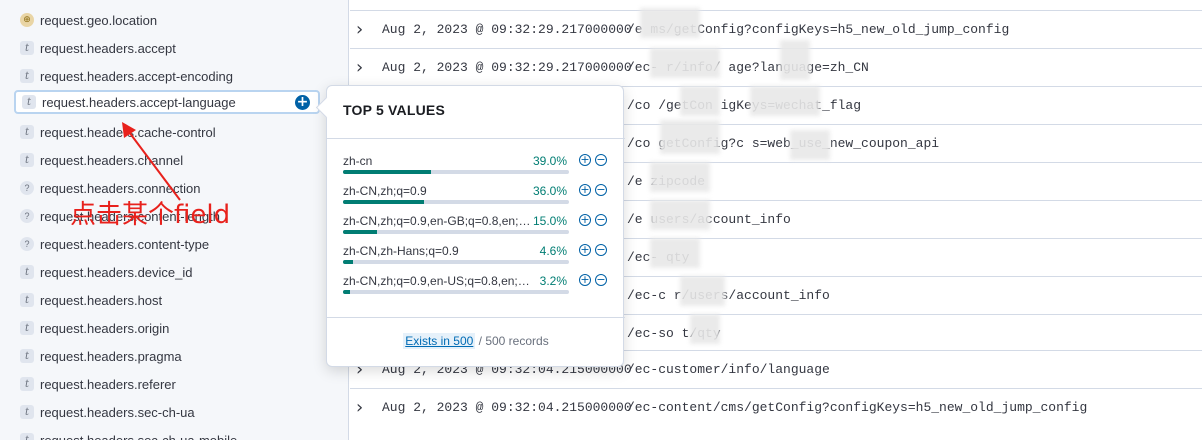 Image resolution: width=1202 pixels, height=440 pixels. I want to click on sidebar-field-item: t request.headers.pragma, so click(167, 356).